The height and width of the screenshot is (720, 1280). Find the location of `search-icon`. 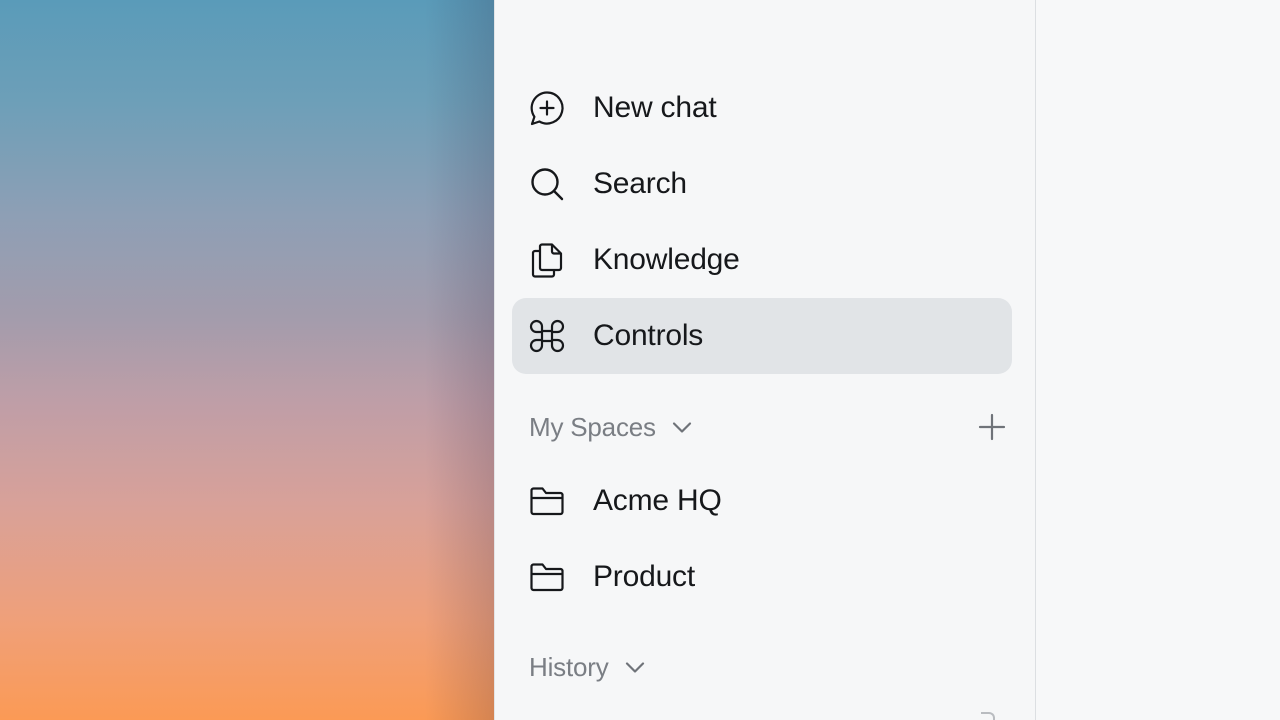

search-icon is located at coordinates (547, 184).